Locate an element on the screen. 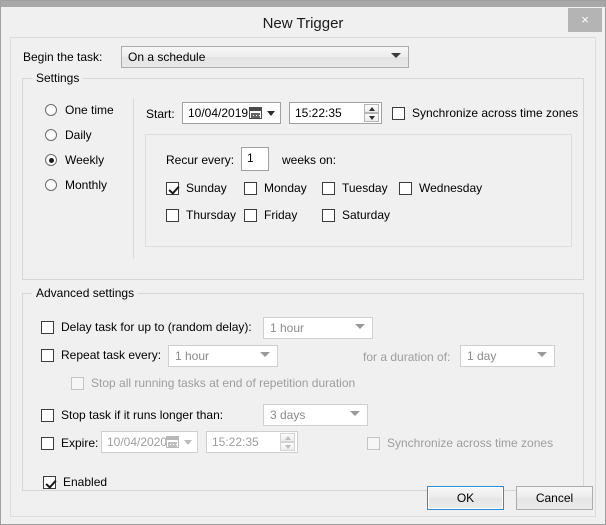 This screenshot has height=525, width=606. checkbox-label: Expire: is located at coordinates (80, 443).